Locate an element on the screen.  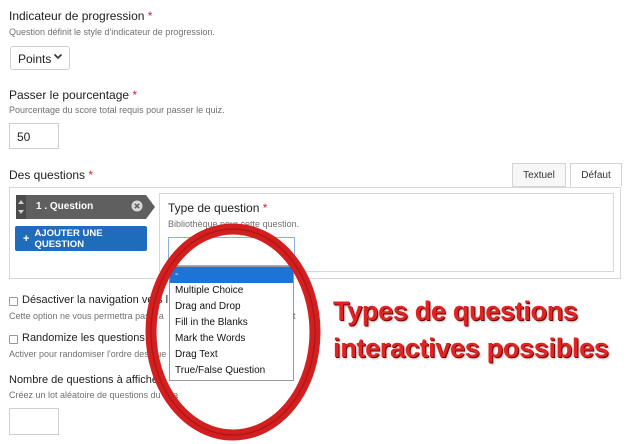
progress-indicator-label: Indicateur de progression * is located at coordinates (80, 16).